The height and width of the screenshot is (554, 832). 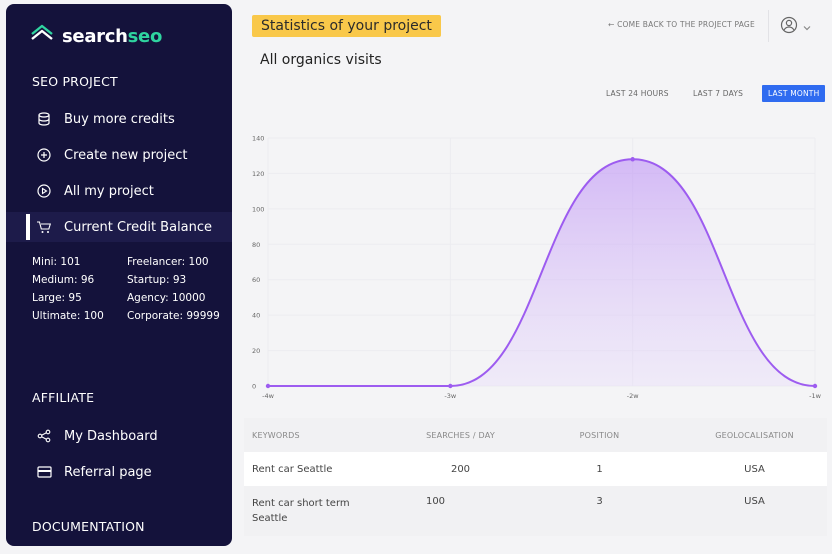 I want to click on nav-label: Create new project, so click(x=126, y=155).